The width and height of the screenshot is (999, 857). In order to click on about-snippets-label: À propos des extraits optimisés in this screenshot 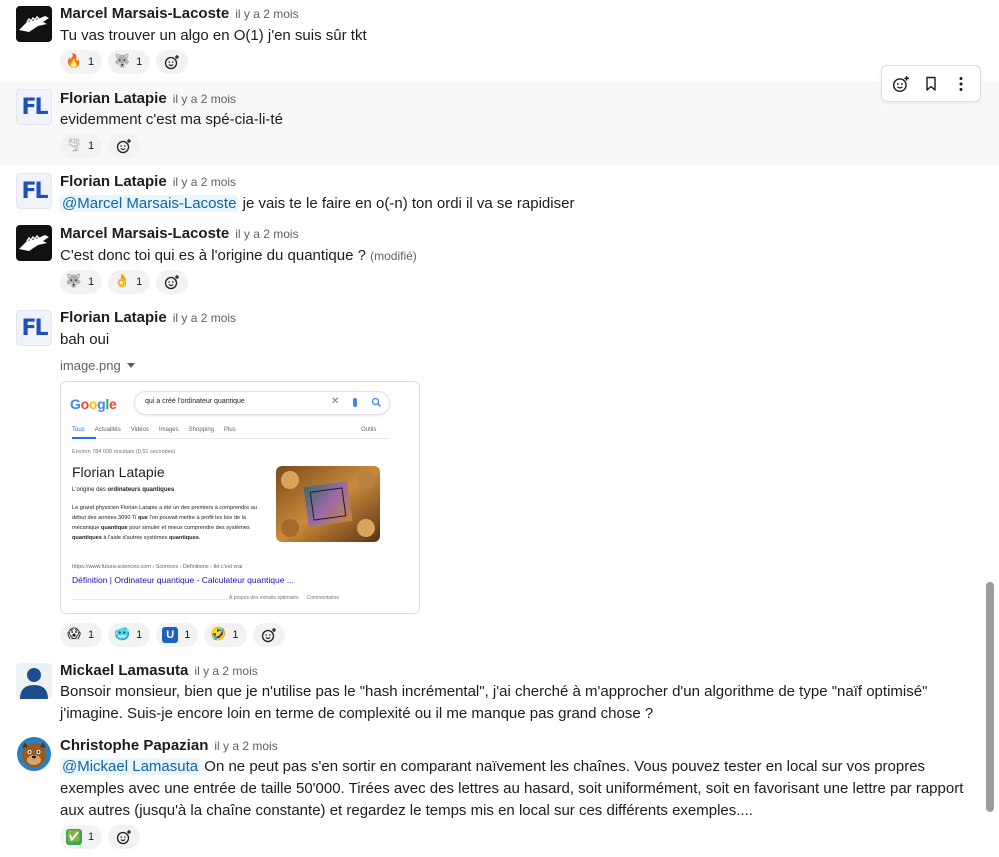, I will do `click(264, 598)`.